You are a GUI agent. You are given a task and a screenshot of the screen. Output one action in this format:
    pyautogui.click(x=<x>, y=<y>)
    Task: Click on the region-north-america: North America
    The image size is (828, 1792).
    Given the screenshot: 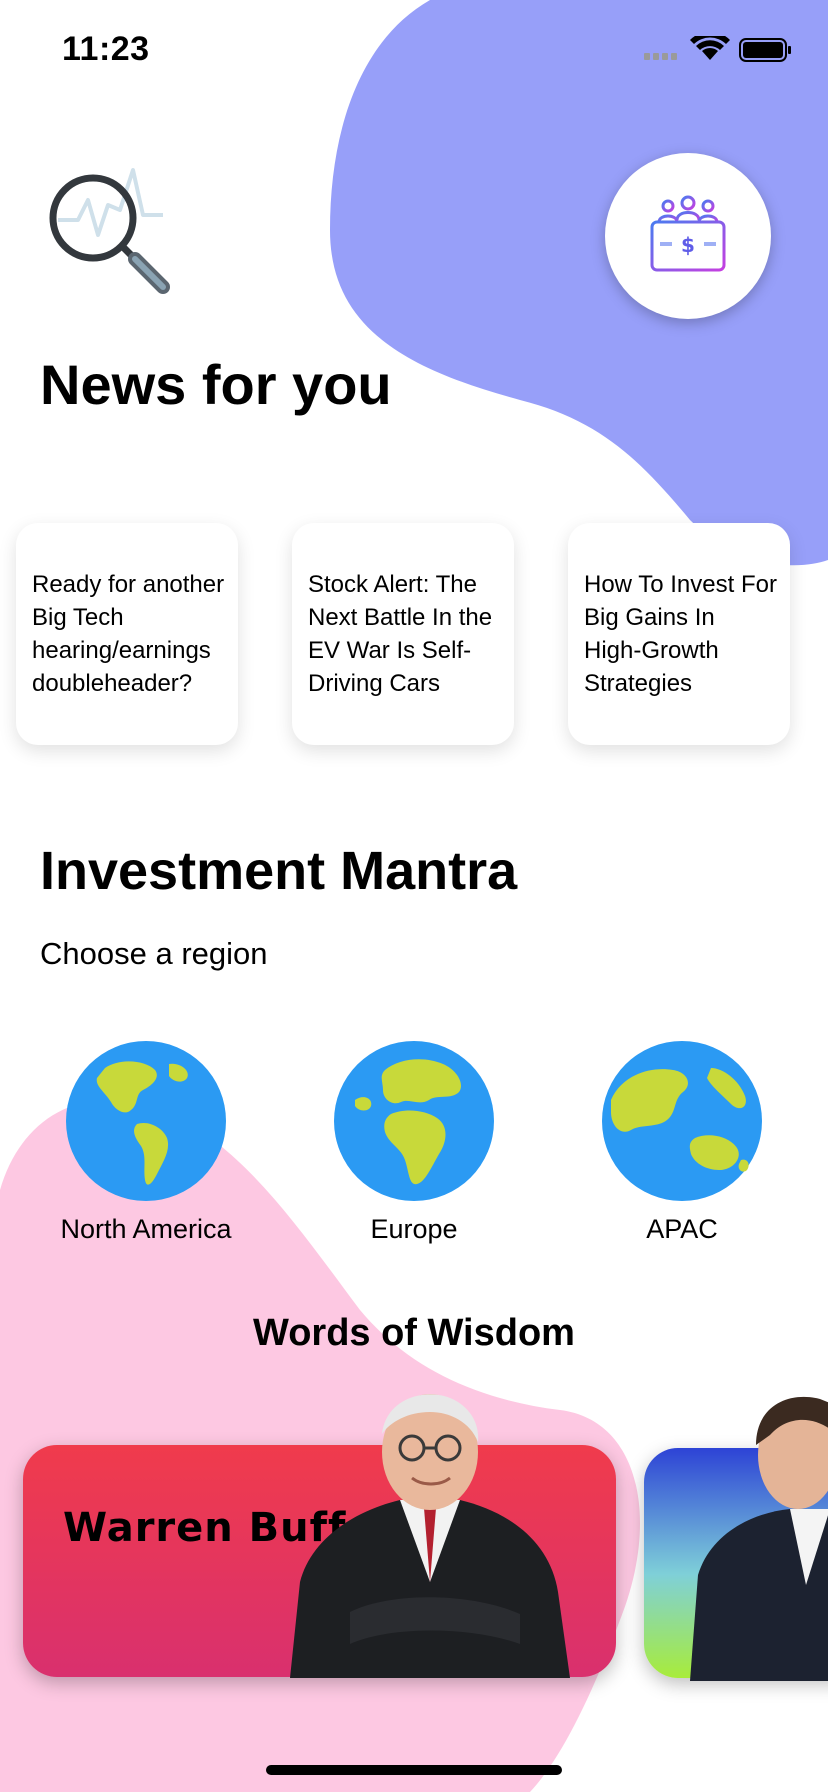 What is the action you would take?
    pyautogui.click(x=146, y=1142)
    